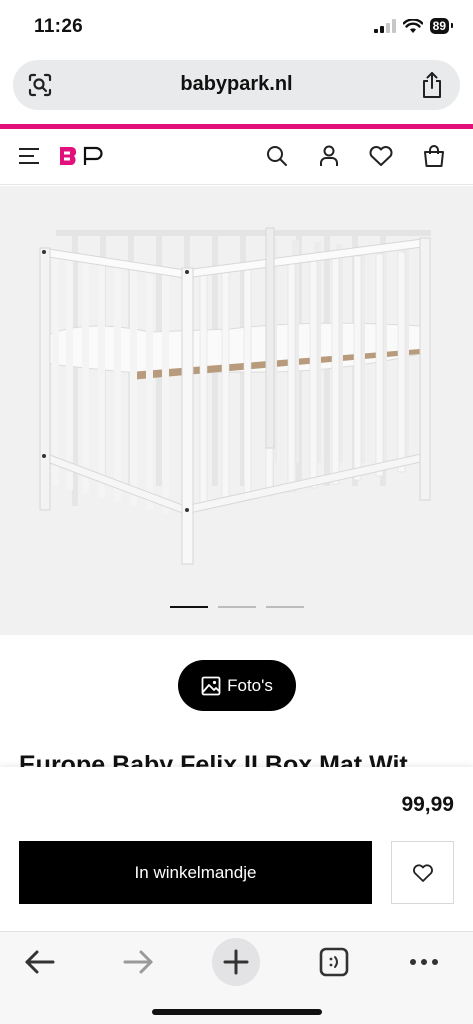 Image resolution: width=473 pixels, height=1024 pixels. I want to click on gallery-pagination, so click(237, 607).